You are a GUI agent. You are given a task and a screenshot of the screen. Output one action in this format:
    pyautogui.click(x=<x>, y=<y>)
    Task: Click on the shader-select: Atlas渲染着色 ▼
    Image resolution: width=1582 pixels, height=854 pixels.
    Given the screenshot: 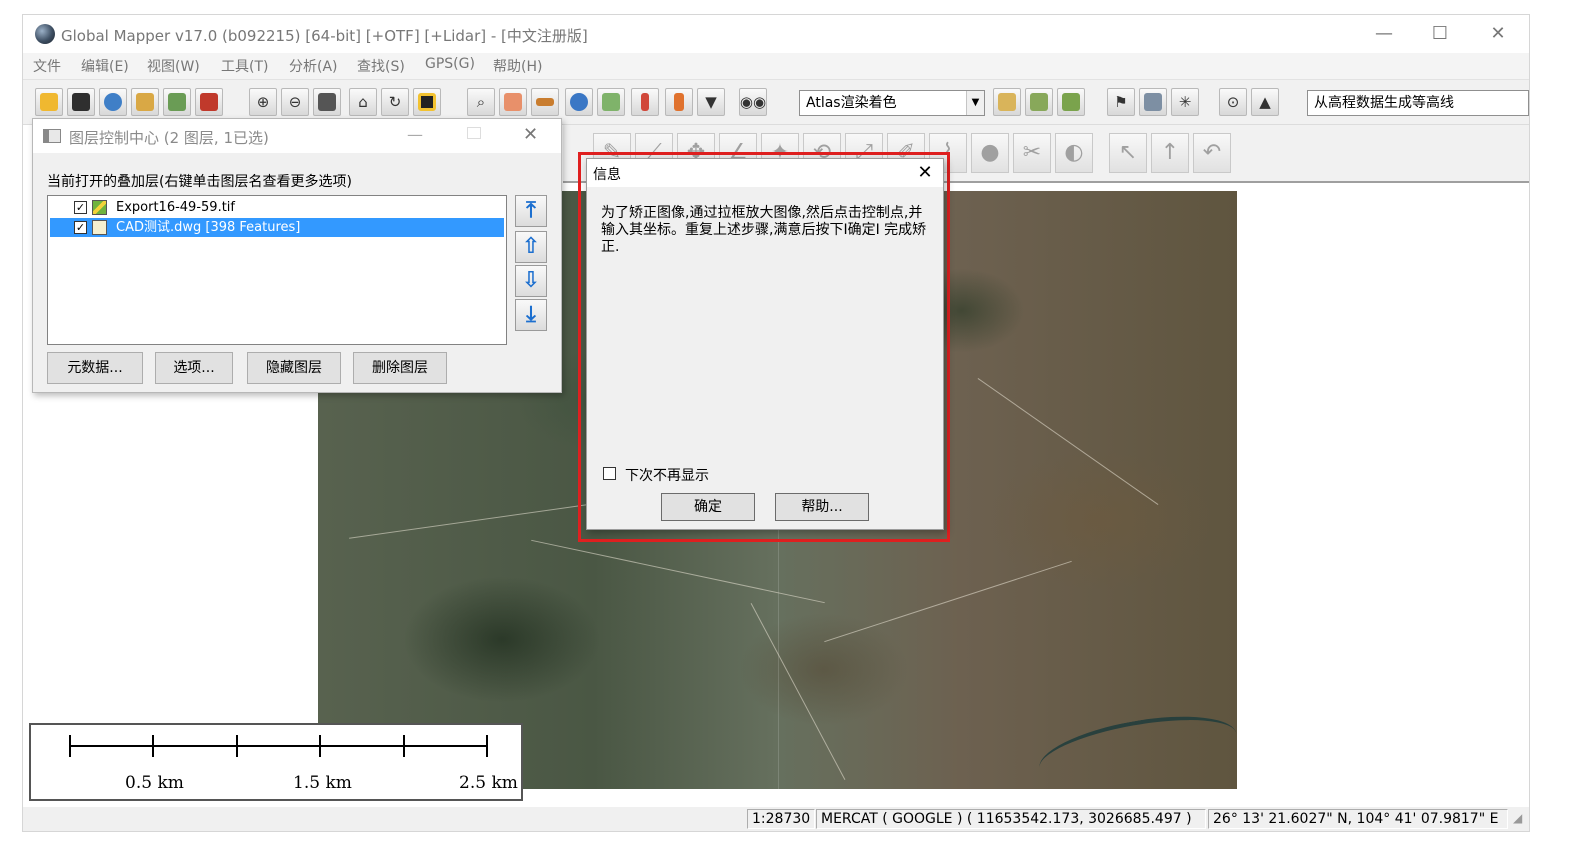 What is the action you would take?
    pyautogui.click(x=892, y=103)
    